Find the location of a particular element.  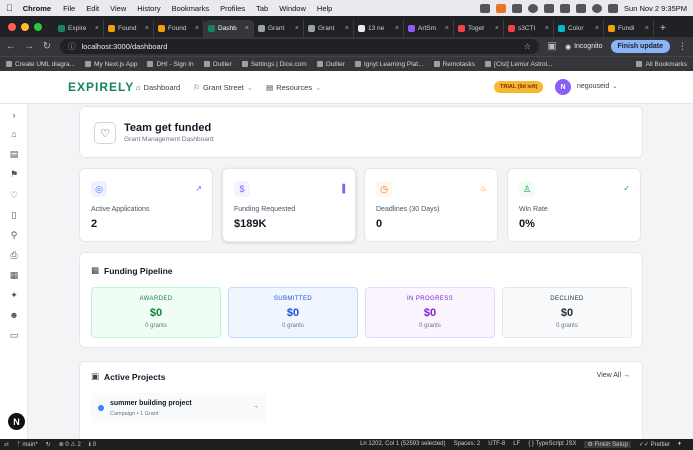

avatar: N is located at coordinates (563, 87).